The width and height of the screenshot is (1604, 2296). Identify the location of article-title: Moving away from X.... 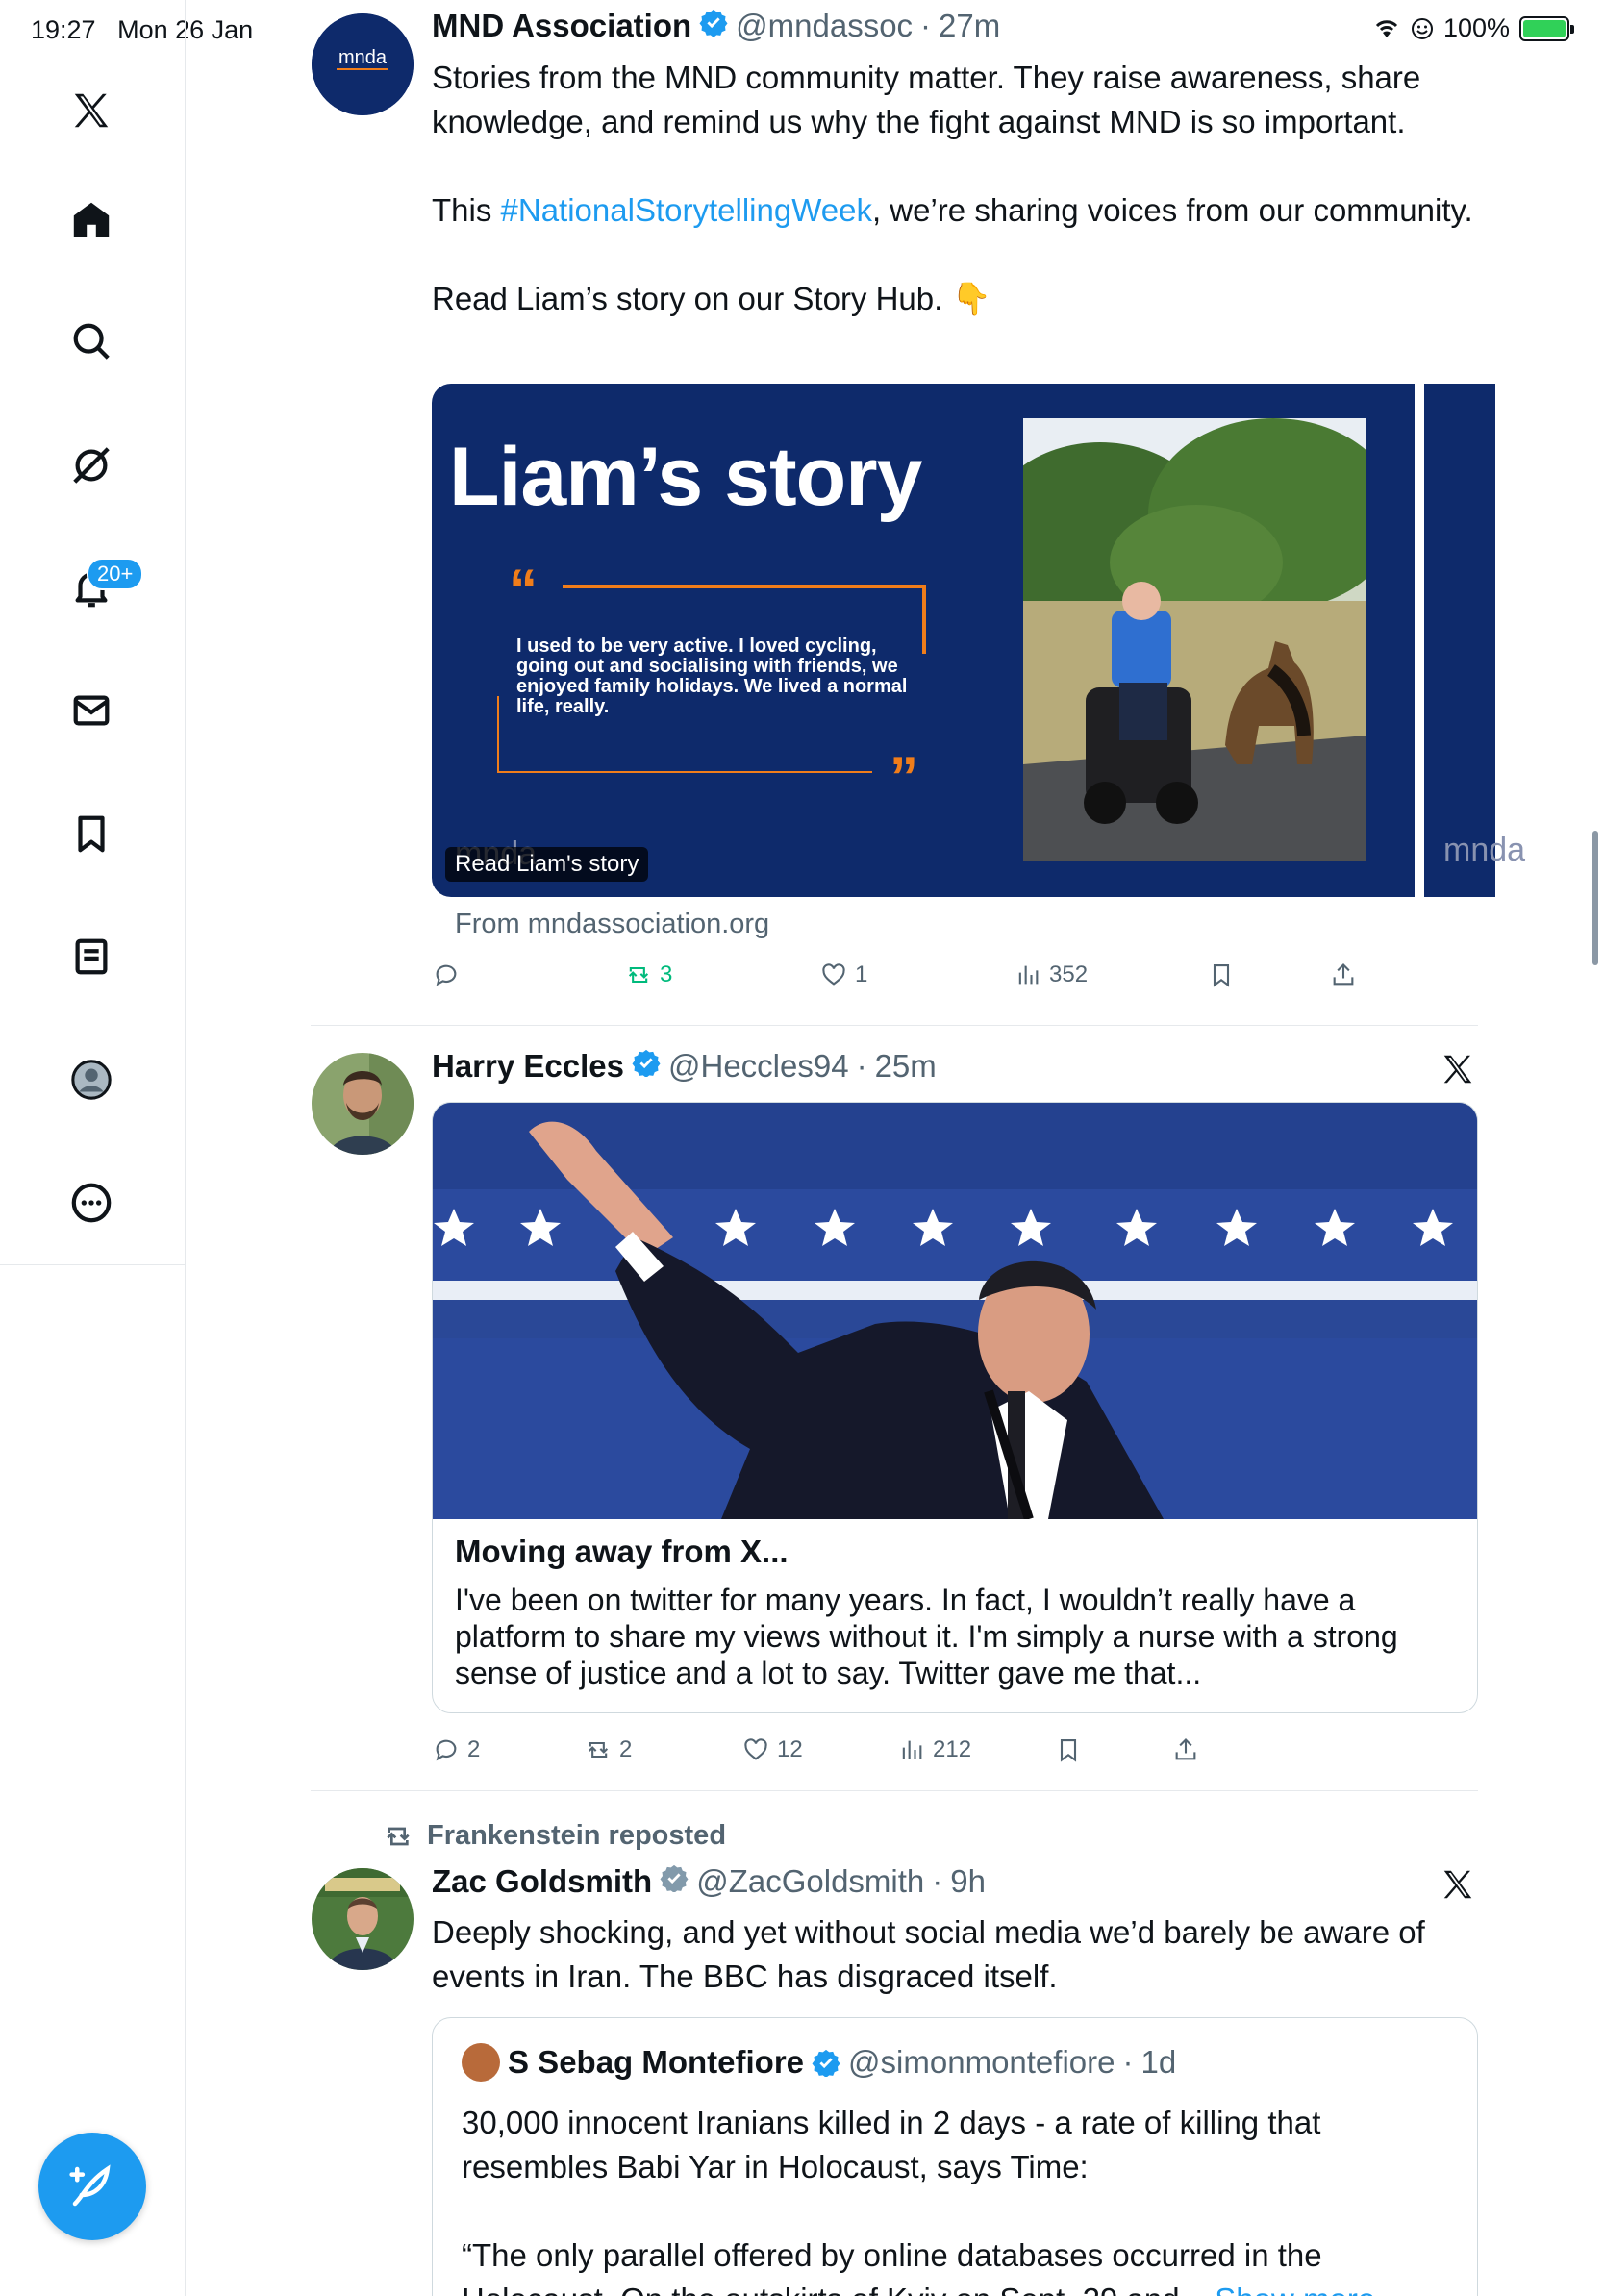
(622, 1551).